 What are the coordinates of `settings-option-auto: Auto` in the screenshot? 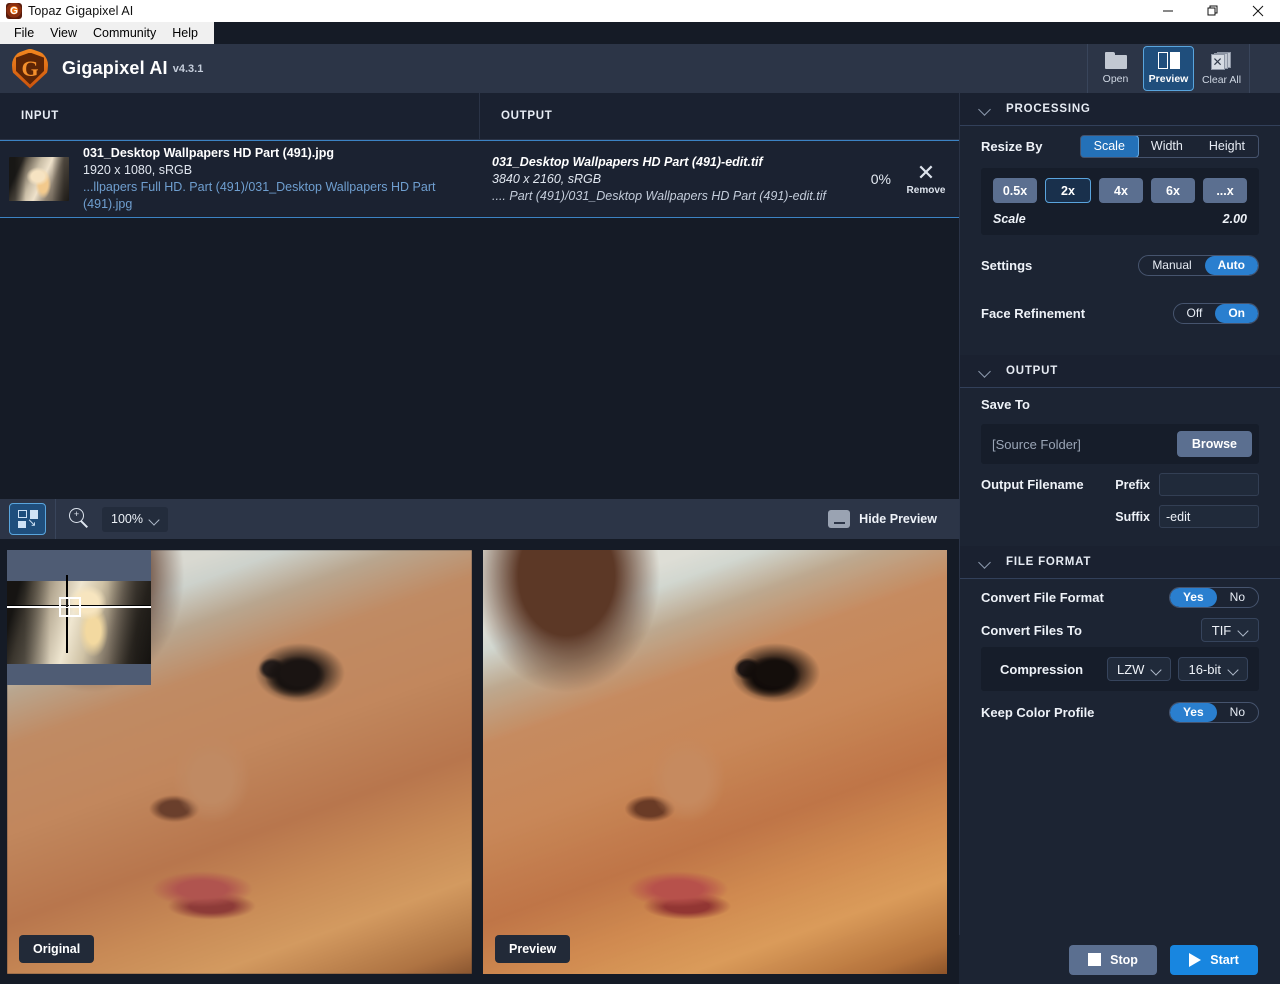 It's located at (1231, 265).